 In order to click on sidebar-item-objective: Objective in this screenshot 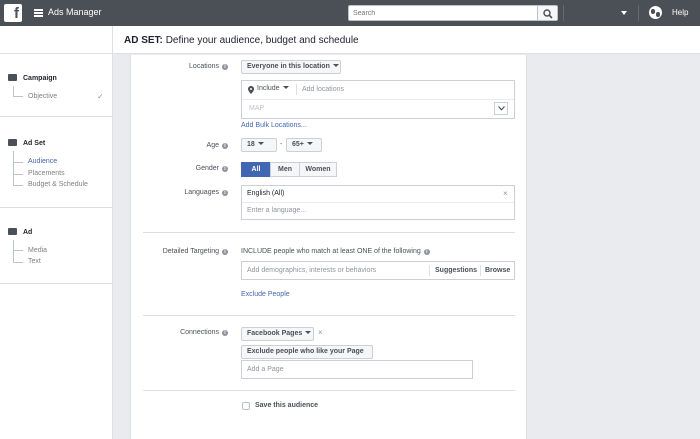, I will do `click(42, 96)`.